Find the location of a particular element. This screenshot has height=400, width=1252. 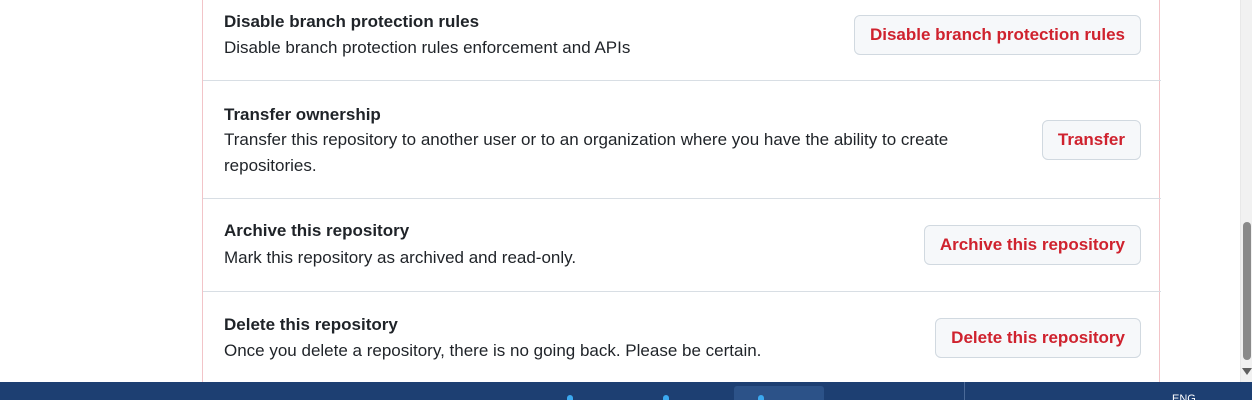

vertical-scrollbar is located at coordinates (1246, 191).